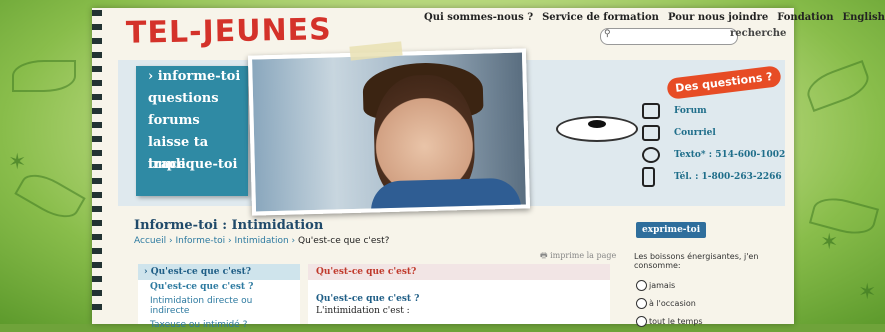 This screenshot has height=332, width=885. What do you see at coordinates (229, 225) in the screenshot?
I see `page-title: Informe-toi : Intimidation` at bounding box center [229, 225].